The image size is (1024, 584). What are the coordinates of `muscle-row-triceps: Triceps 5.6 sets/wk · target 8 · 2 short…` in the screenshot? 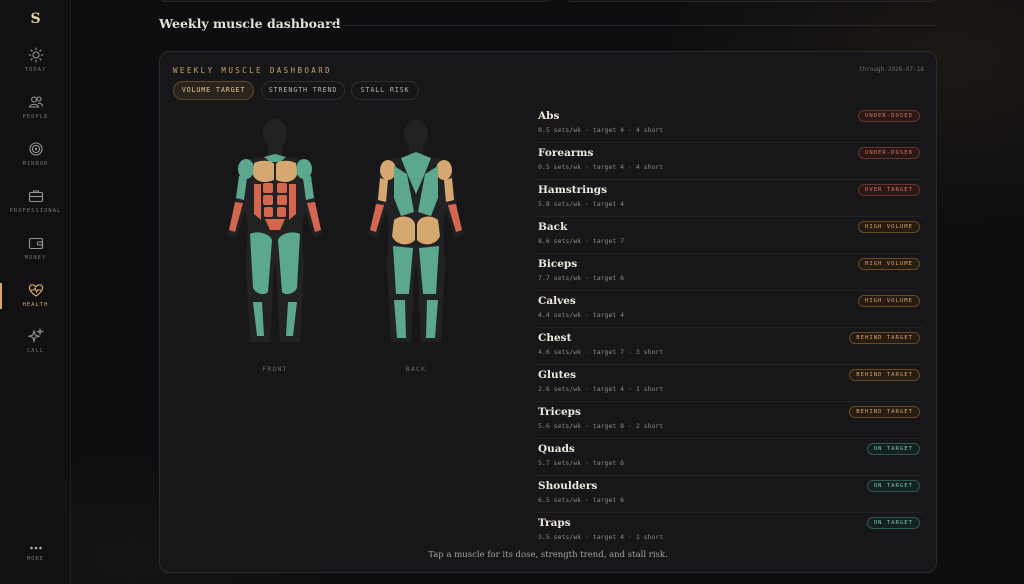 It's located at (729, 420).